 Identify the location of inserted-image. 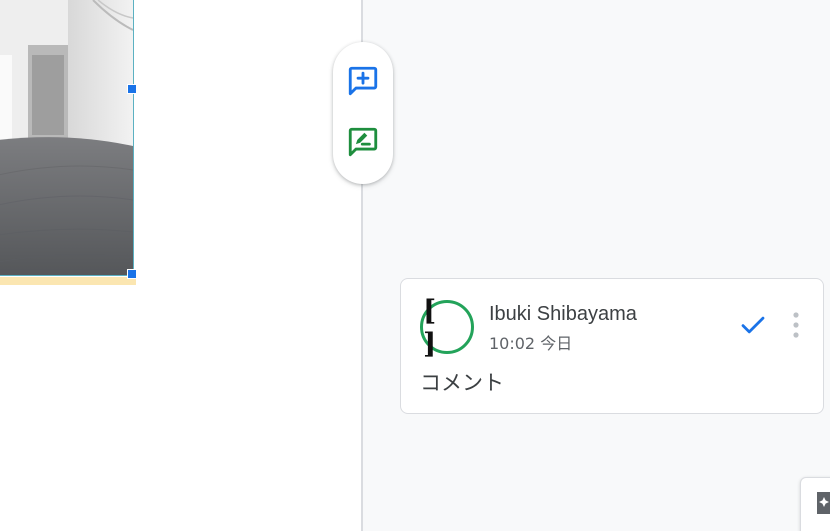
(67, 138).